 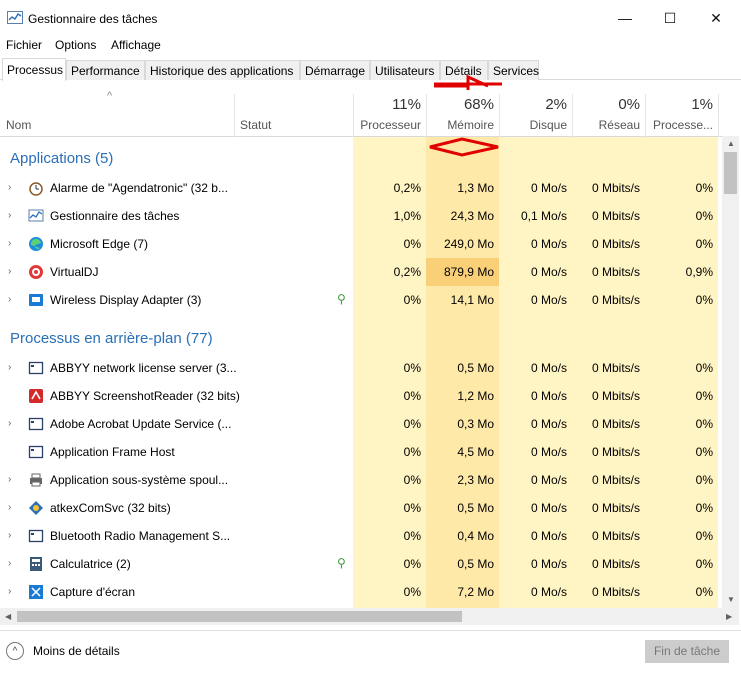 What do you see at coordinates (111, 338) in the screenshot?
I see `section-title: Processus en arrière-plan (77)` at bounding box center [111, 338].